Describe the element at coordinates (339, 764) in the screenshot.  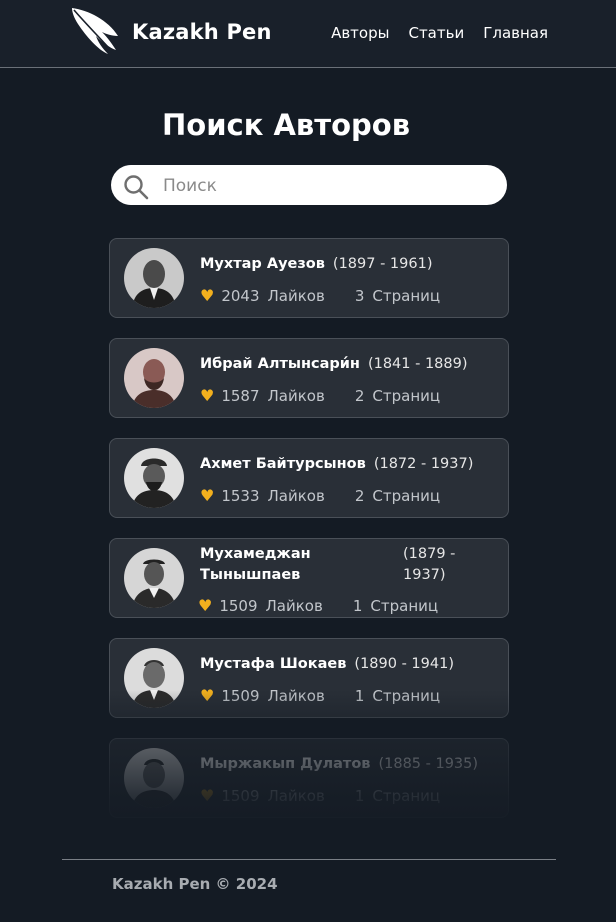
I see `author-name: Мыржакып Дулатов (1885 - 1935)` at that location.